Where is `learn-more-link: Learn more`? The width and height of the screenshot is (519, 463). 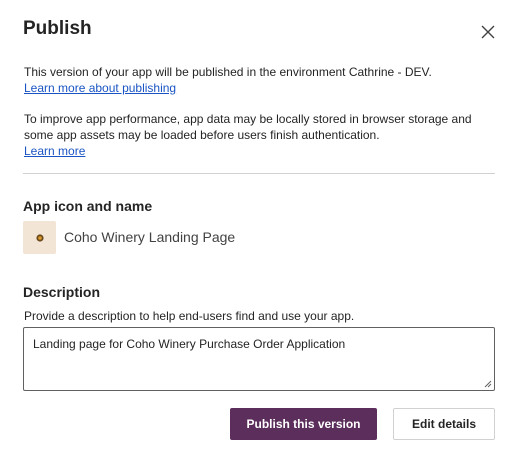 learn-more-link: Learn more is located at coordinates (54, 151).